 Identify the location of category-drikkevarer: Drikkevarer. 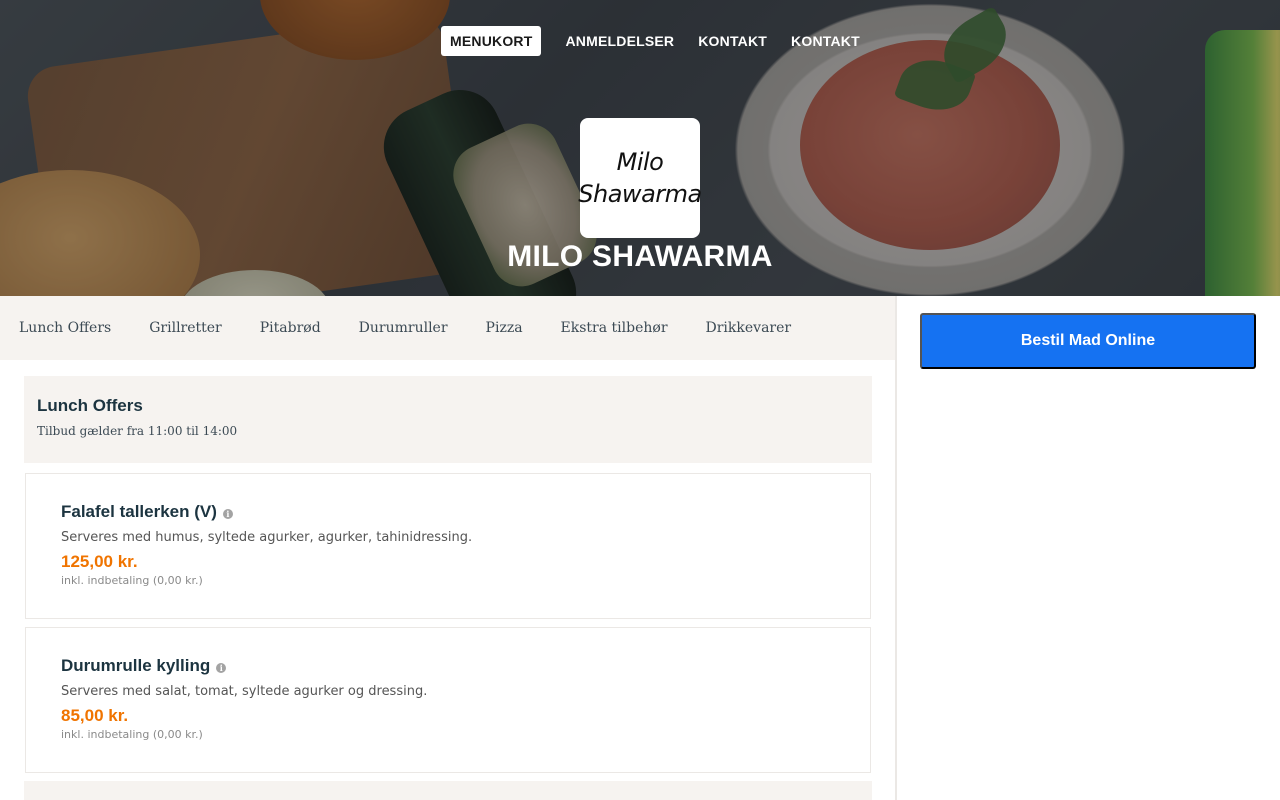
(749, 328).